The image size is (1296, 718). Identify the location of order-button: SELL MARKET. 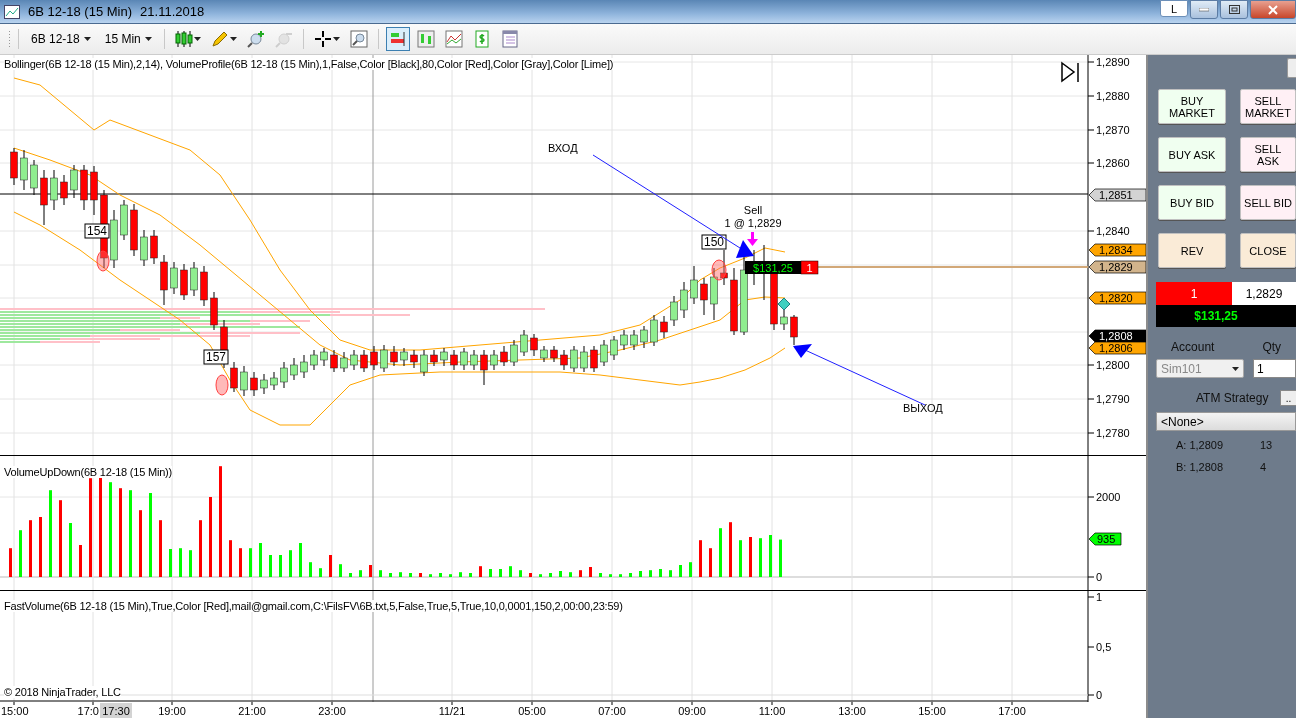
(1268, 106).